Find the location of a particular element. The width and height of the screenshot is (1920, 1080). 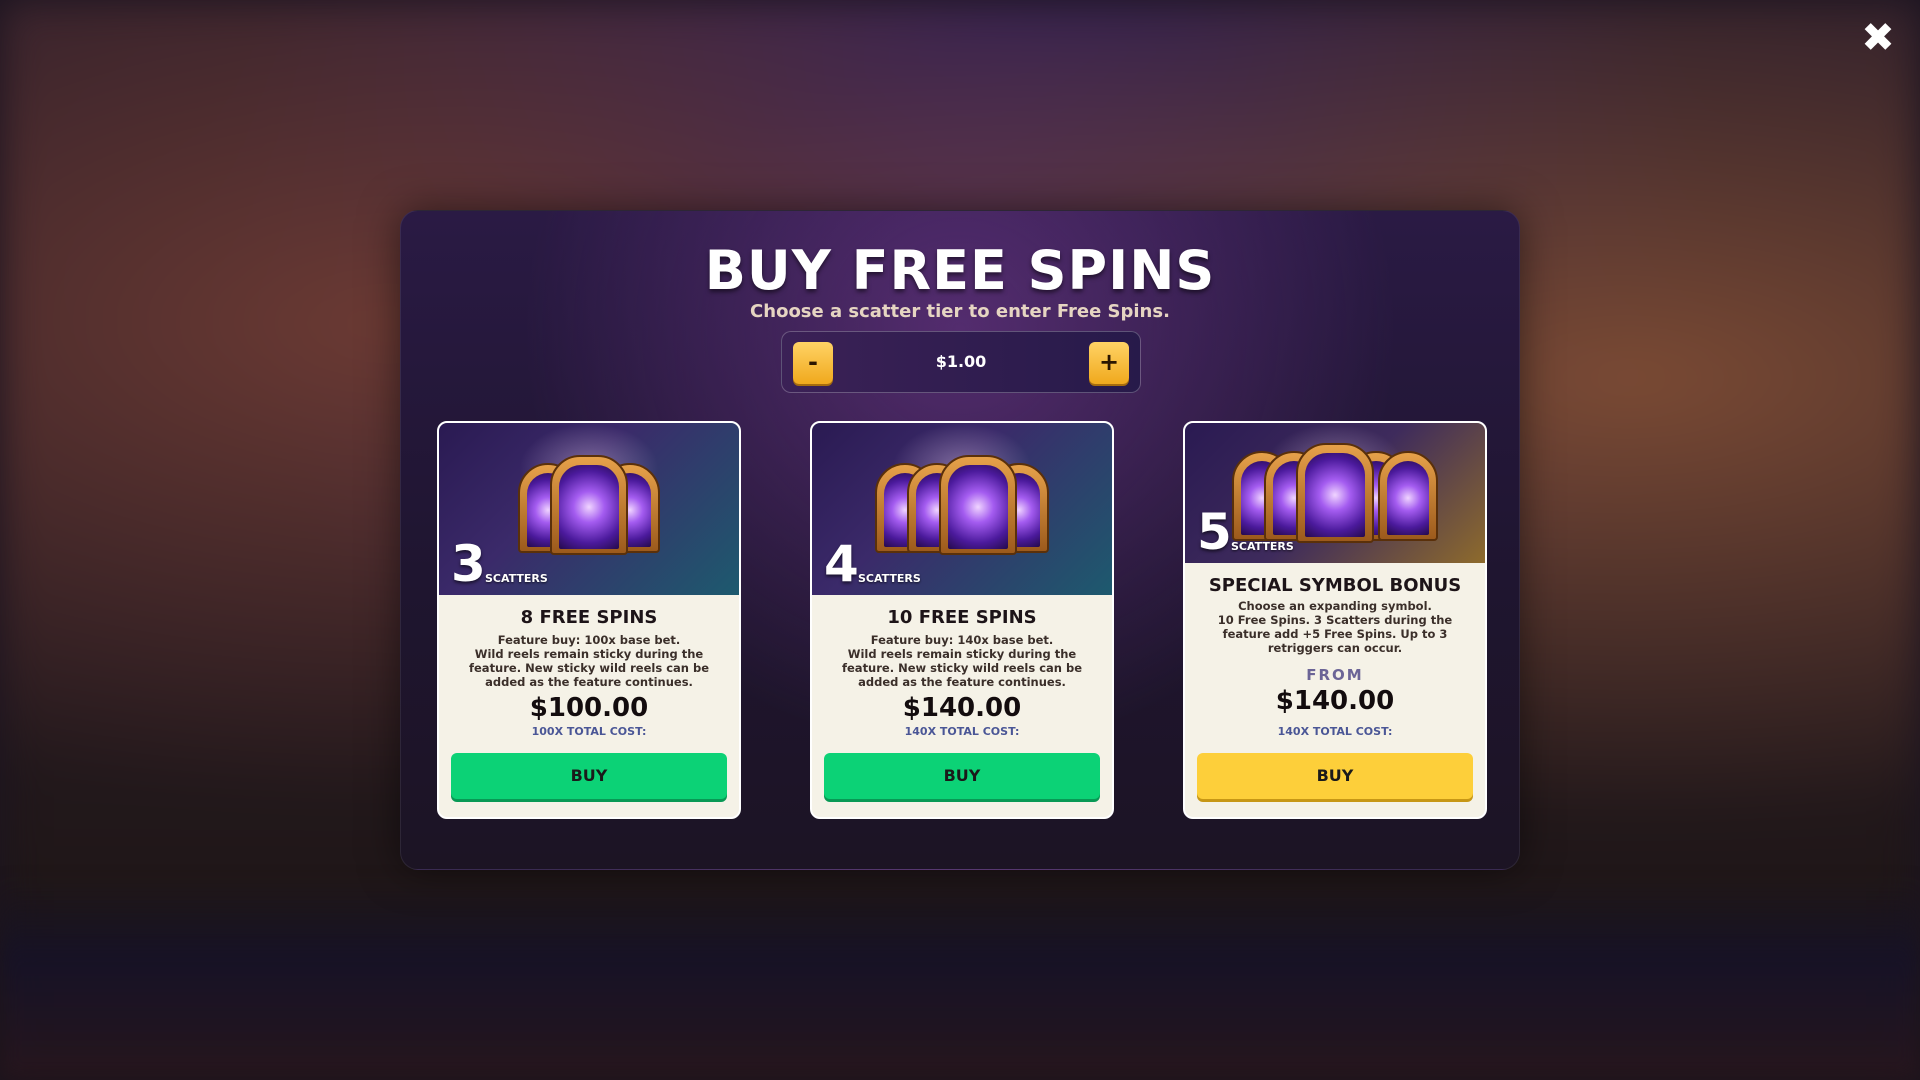

description-line: Feature buy: 100x base bet. is located at coordinates (589, 640).